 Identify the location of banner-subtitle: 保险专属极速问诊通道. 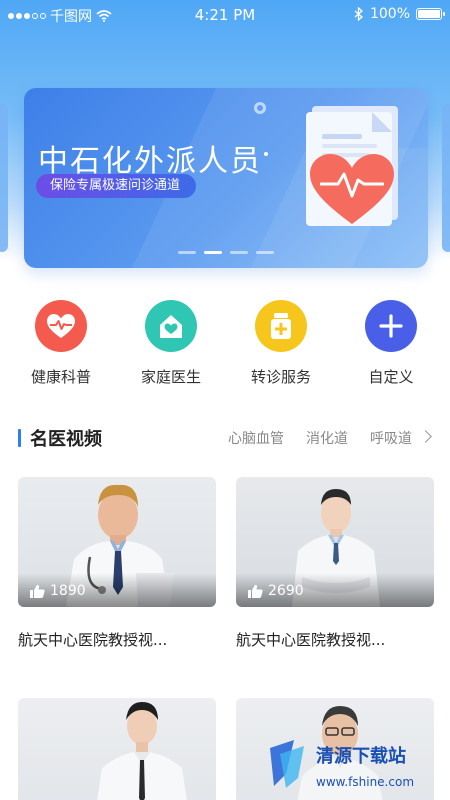
(116, 186).